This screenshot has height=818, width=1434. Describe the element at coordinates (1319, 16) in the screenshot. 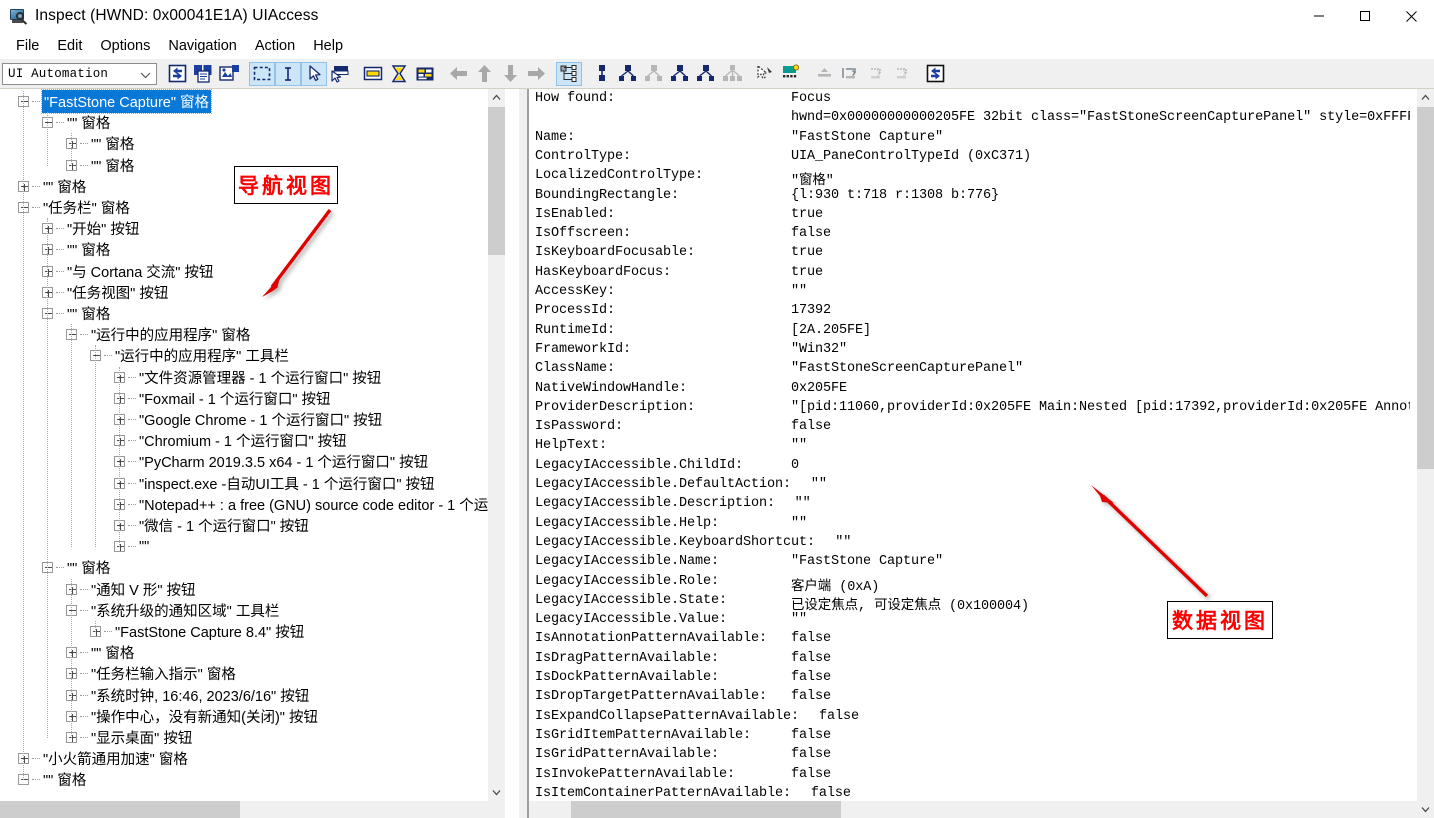

I see `minimize-button` at that location.